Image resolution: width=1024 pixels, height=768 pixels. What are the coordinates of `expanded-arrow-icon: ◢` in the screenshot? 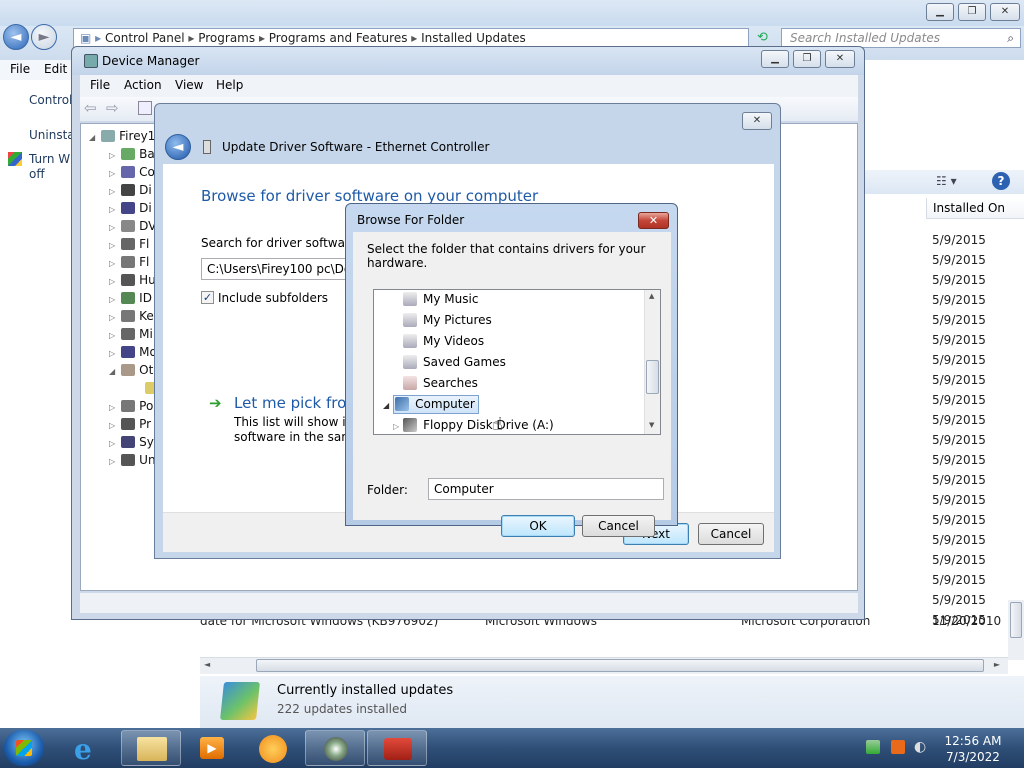 It's located at (386, 405).